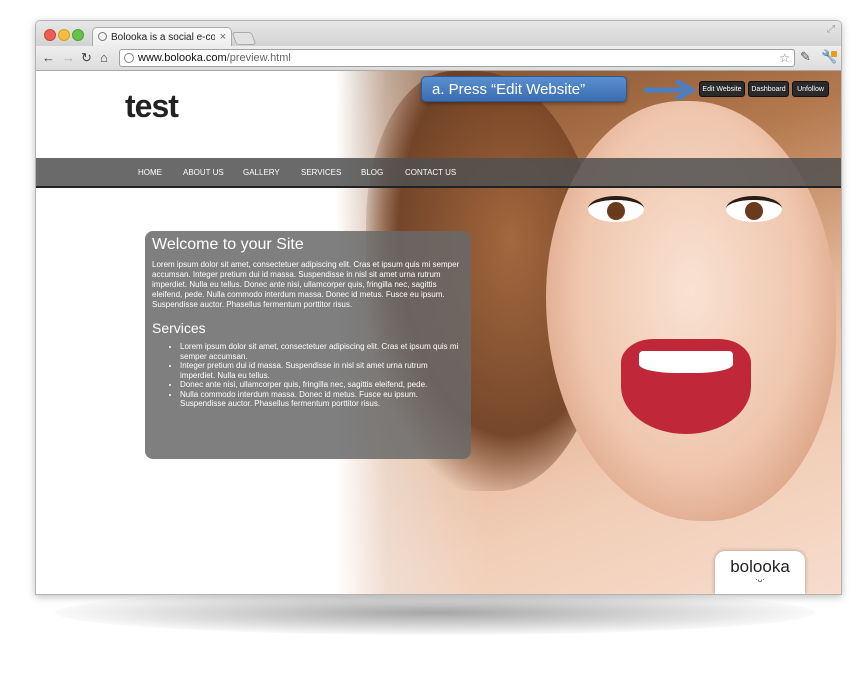  Describe the element at coordinates (457, 58) in the screenshot. I see `address-bar: www.bolooka.com/preview.html ☆` at that location.